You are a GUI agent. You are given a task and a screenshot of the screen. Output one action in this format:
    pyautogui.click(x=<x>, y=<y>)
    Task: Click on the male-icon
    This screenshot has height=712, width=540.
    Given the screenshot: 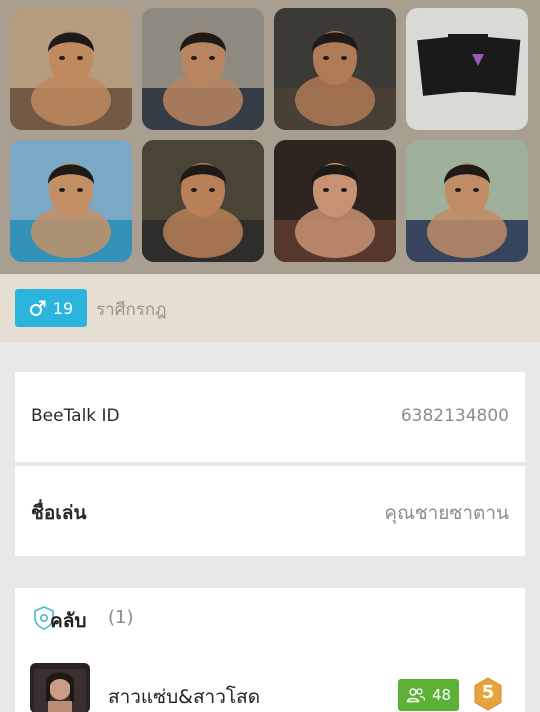 What is the action you would take?
    pyautogui.click(x=37, y=308)
    